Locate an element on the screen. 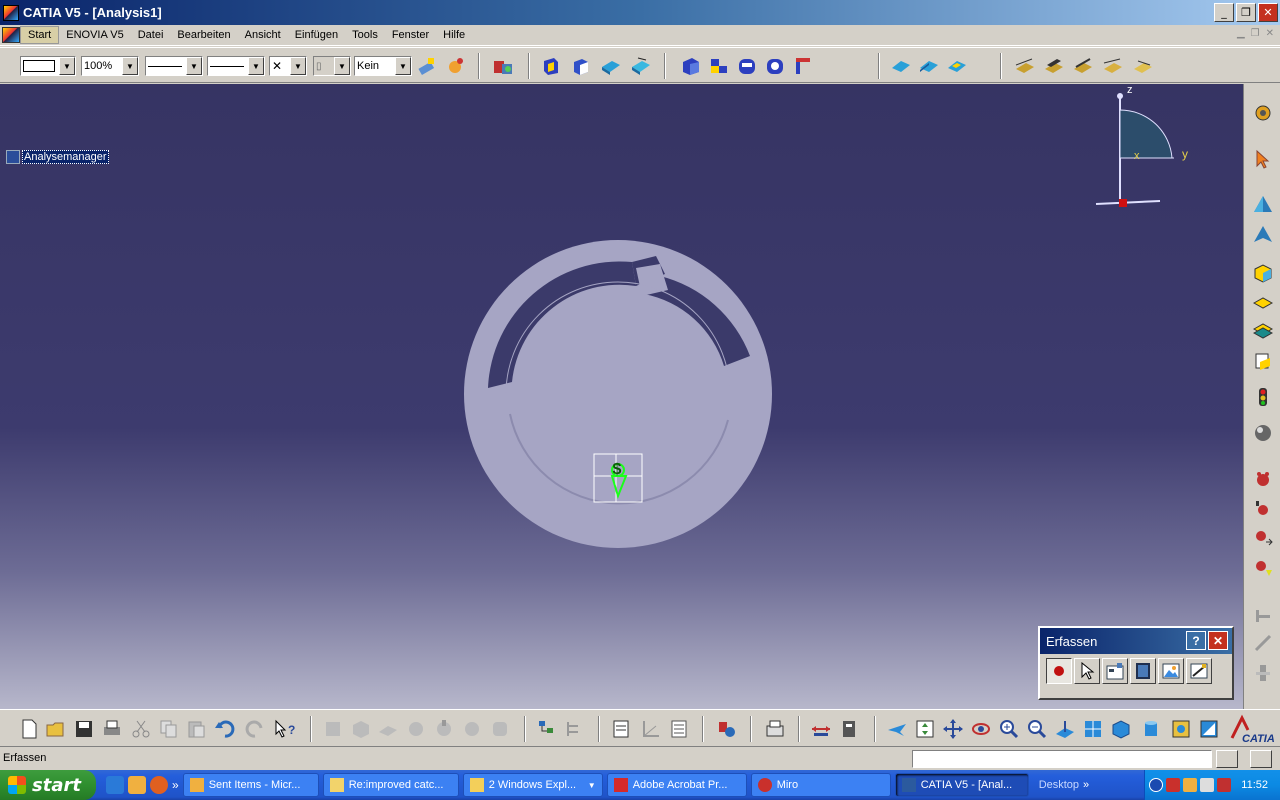  layer-plane-4-icon is located at coordinates (1113, 66).